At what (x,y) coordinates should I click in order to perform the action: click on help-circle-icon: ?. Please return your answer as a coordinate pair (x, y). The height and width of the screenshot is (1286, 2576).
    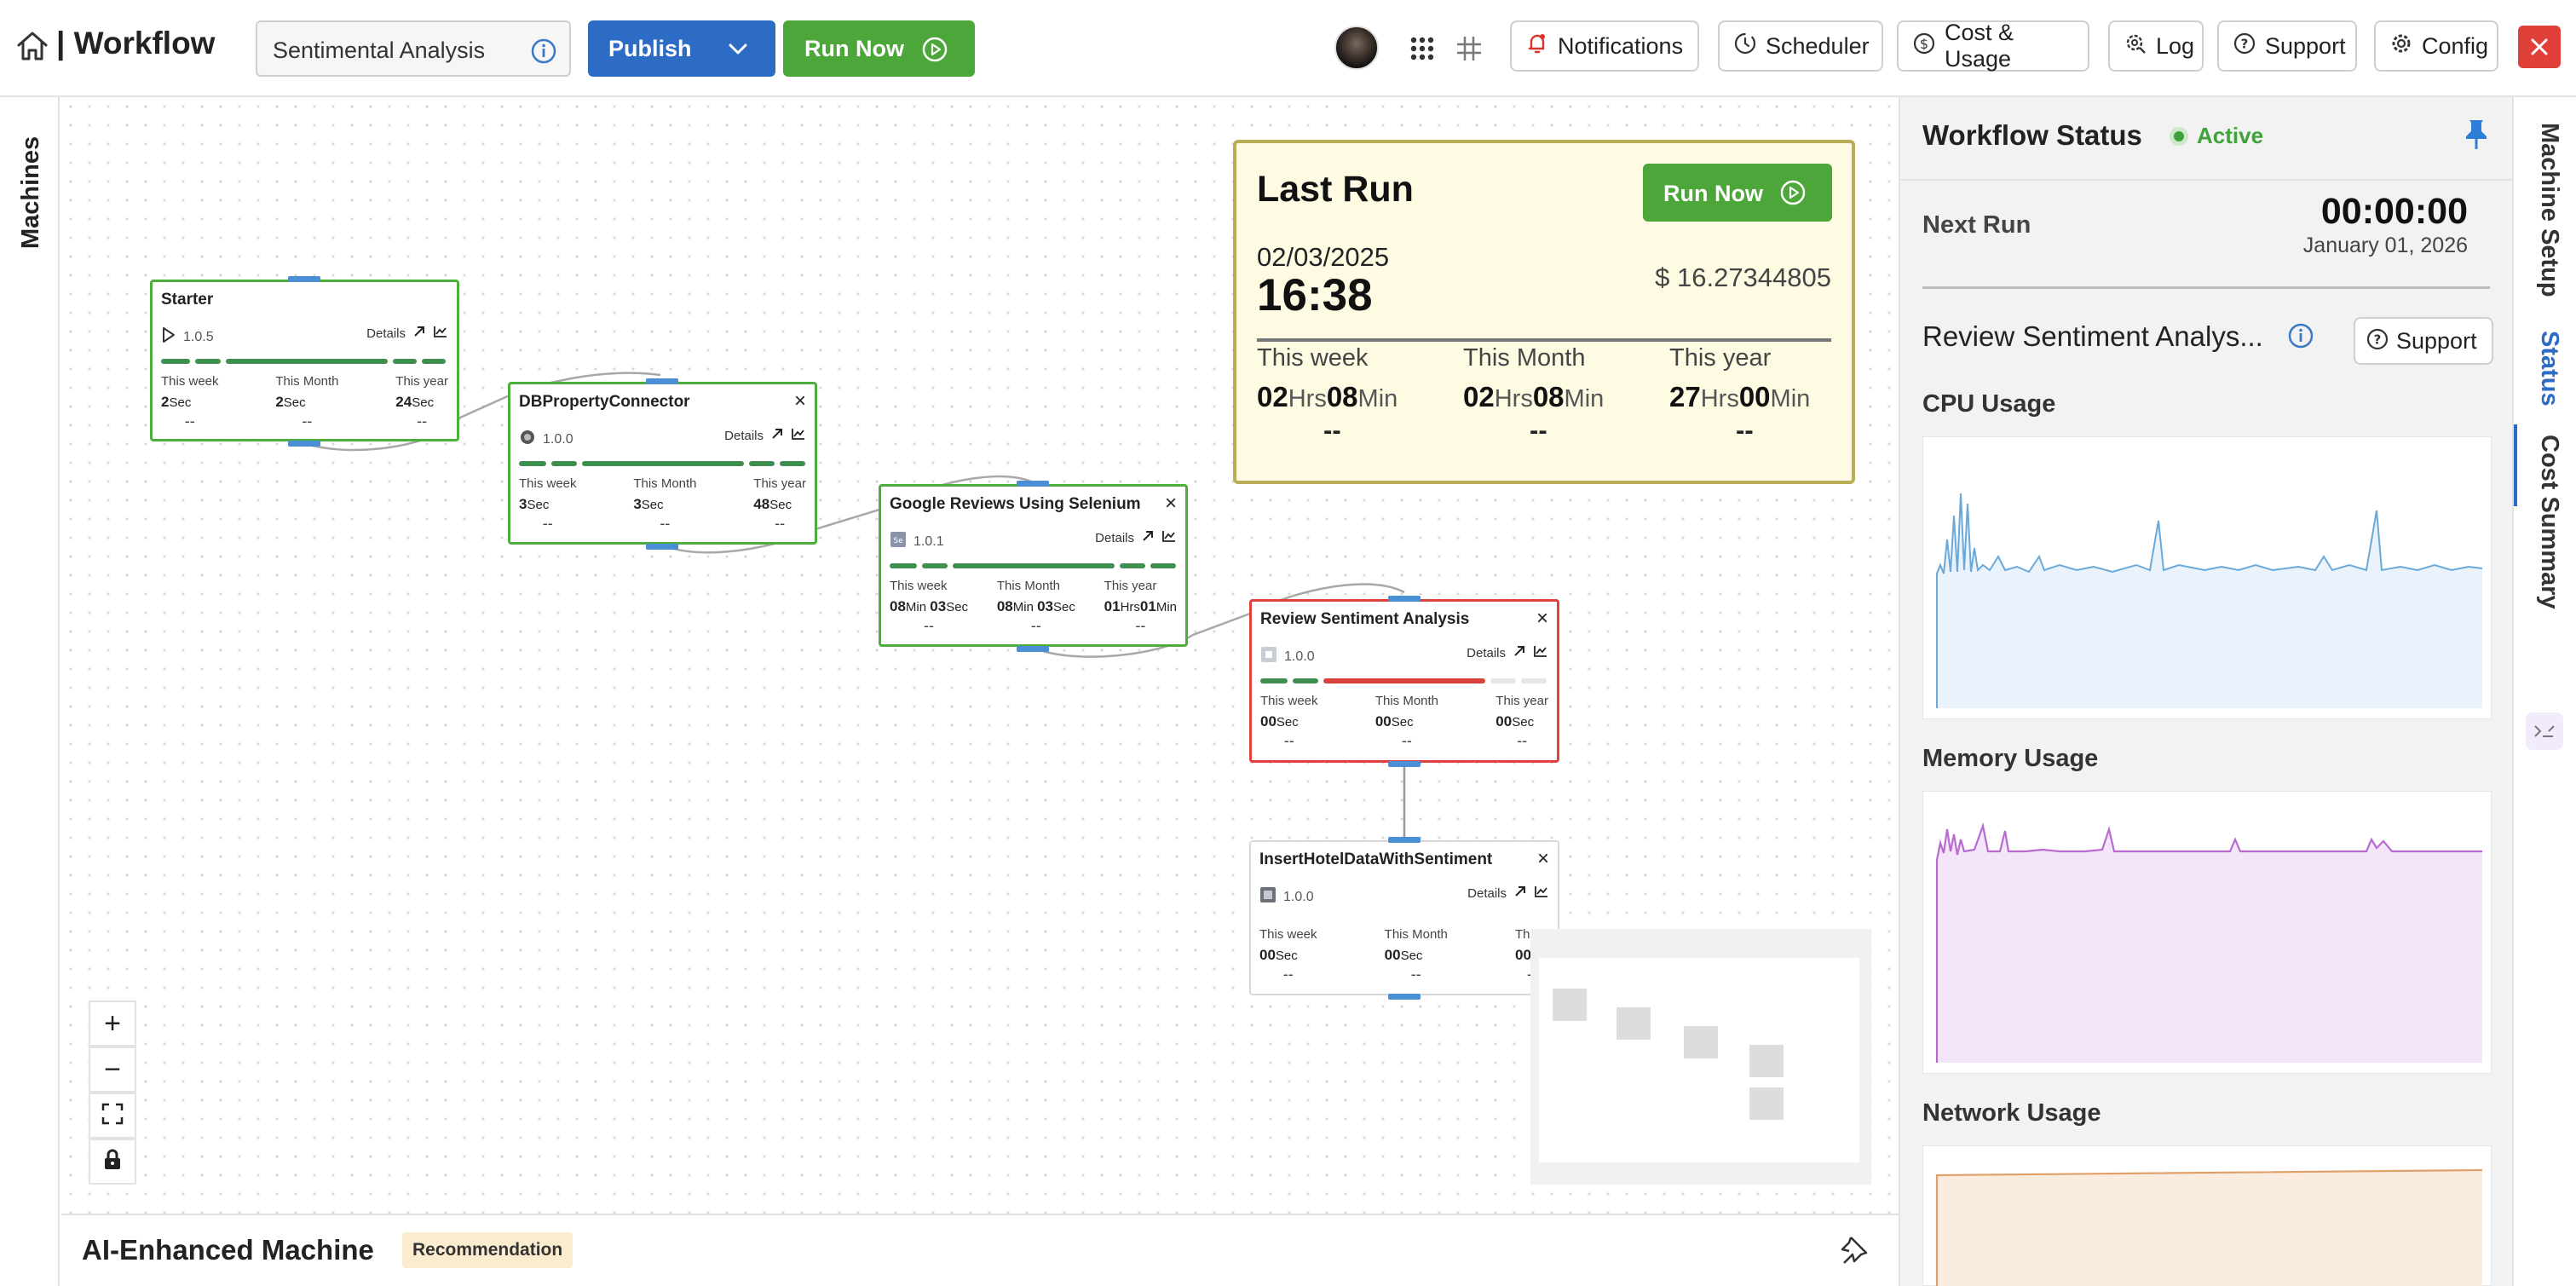
    Looking at the image, I should click on (2377, 341).